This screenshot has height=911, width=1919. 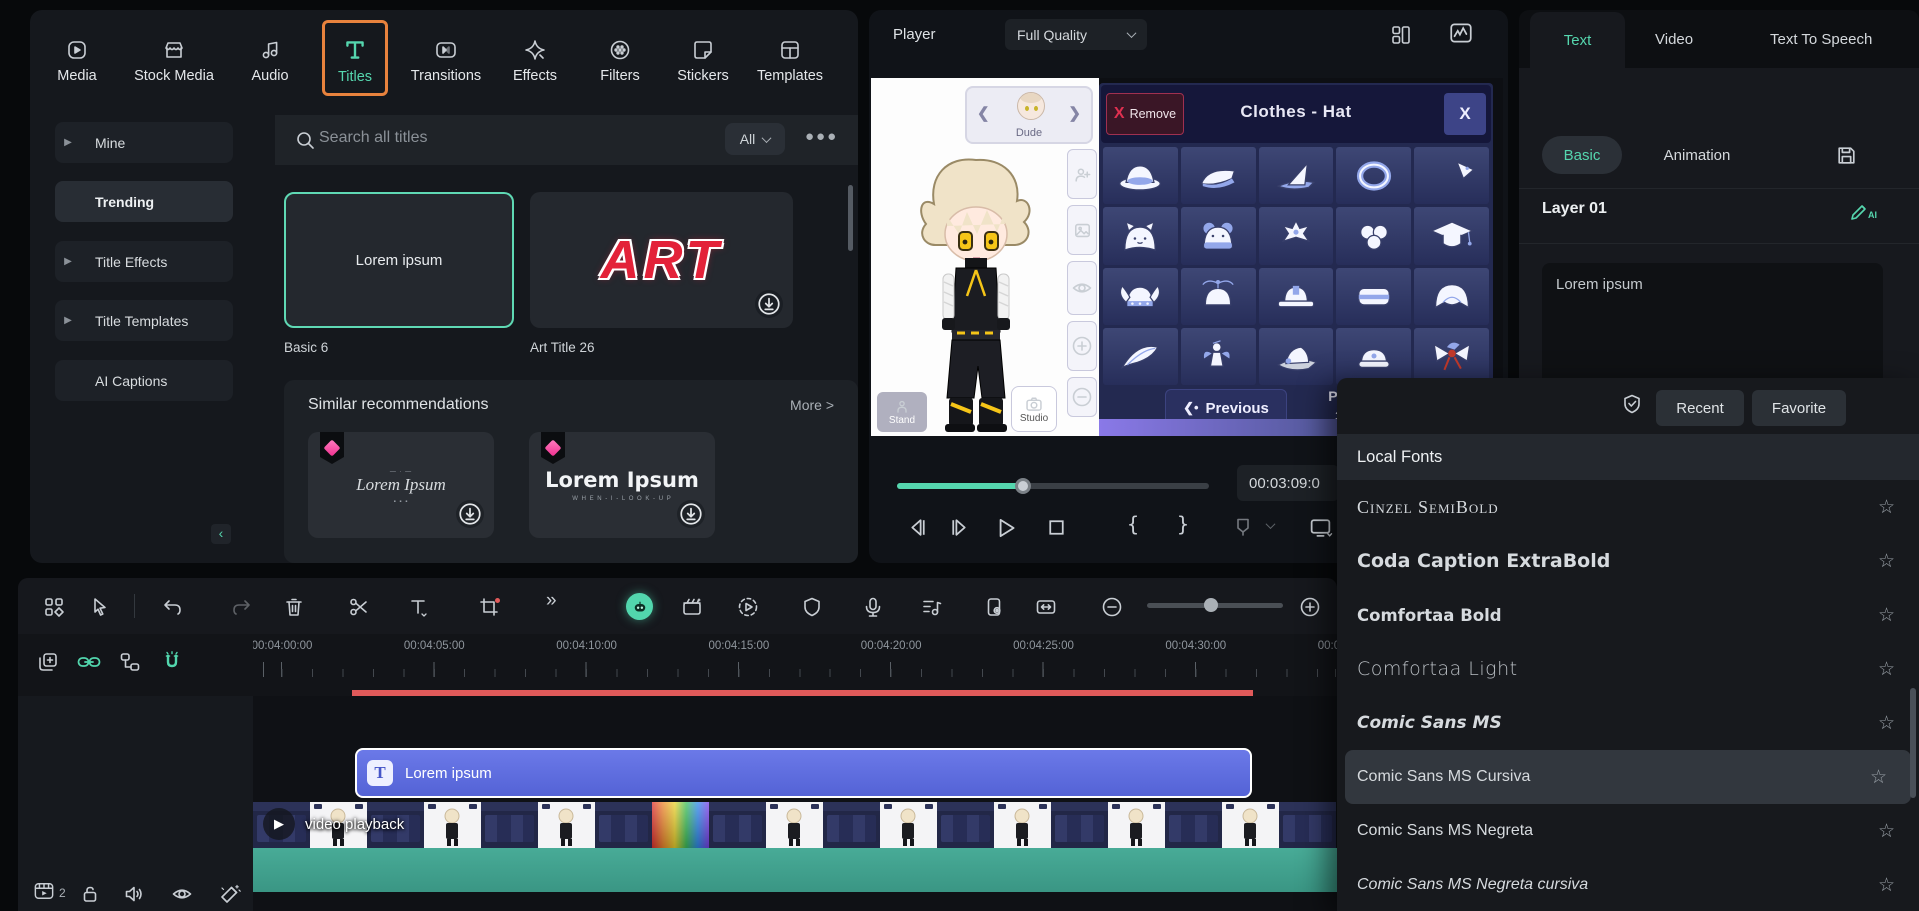 I want to click on search-input: Search all titles, so click(x=373, y=138).